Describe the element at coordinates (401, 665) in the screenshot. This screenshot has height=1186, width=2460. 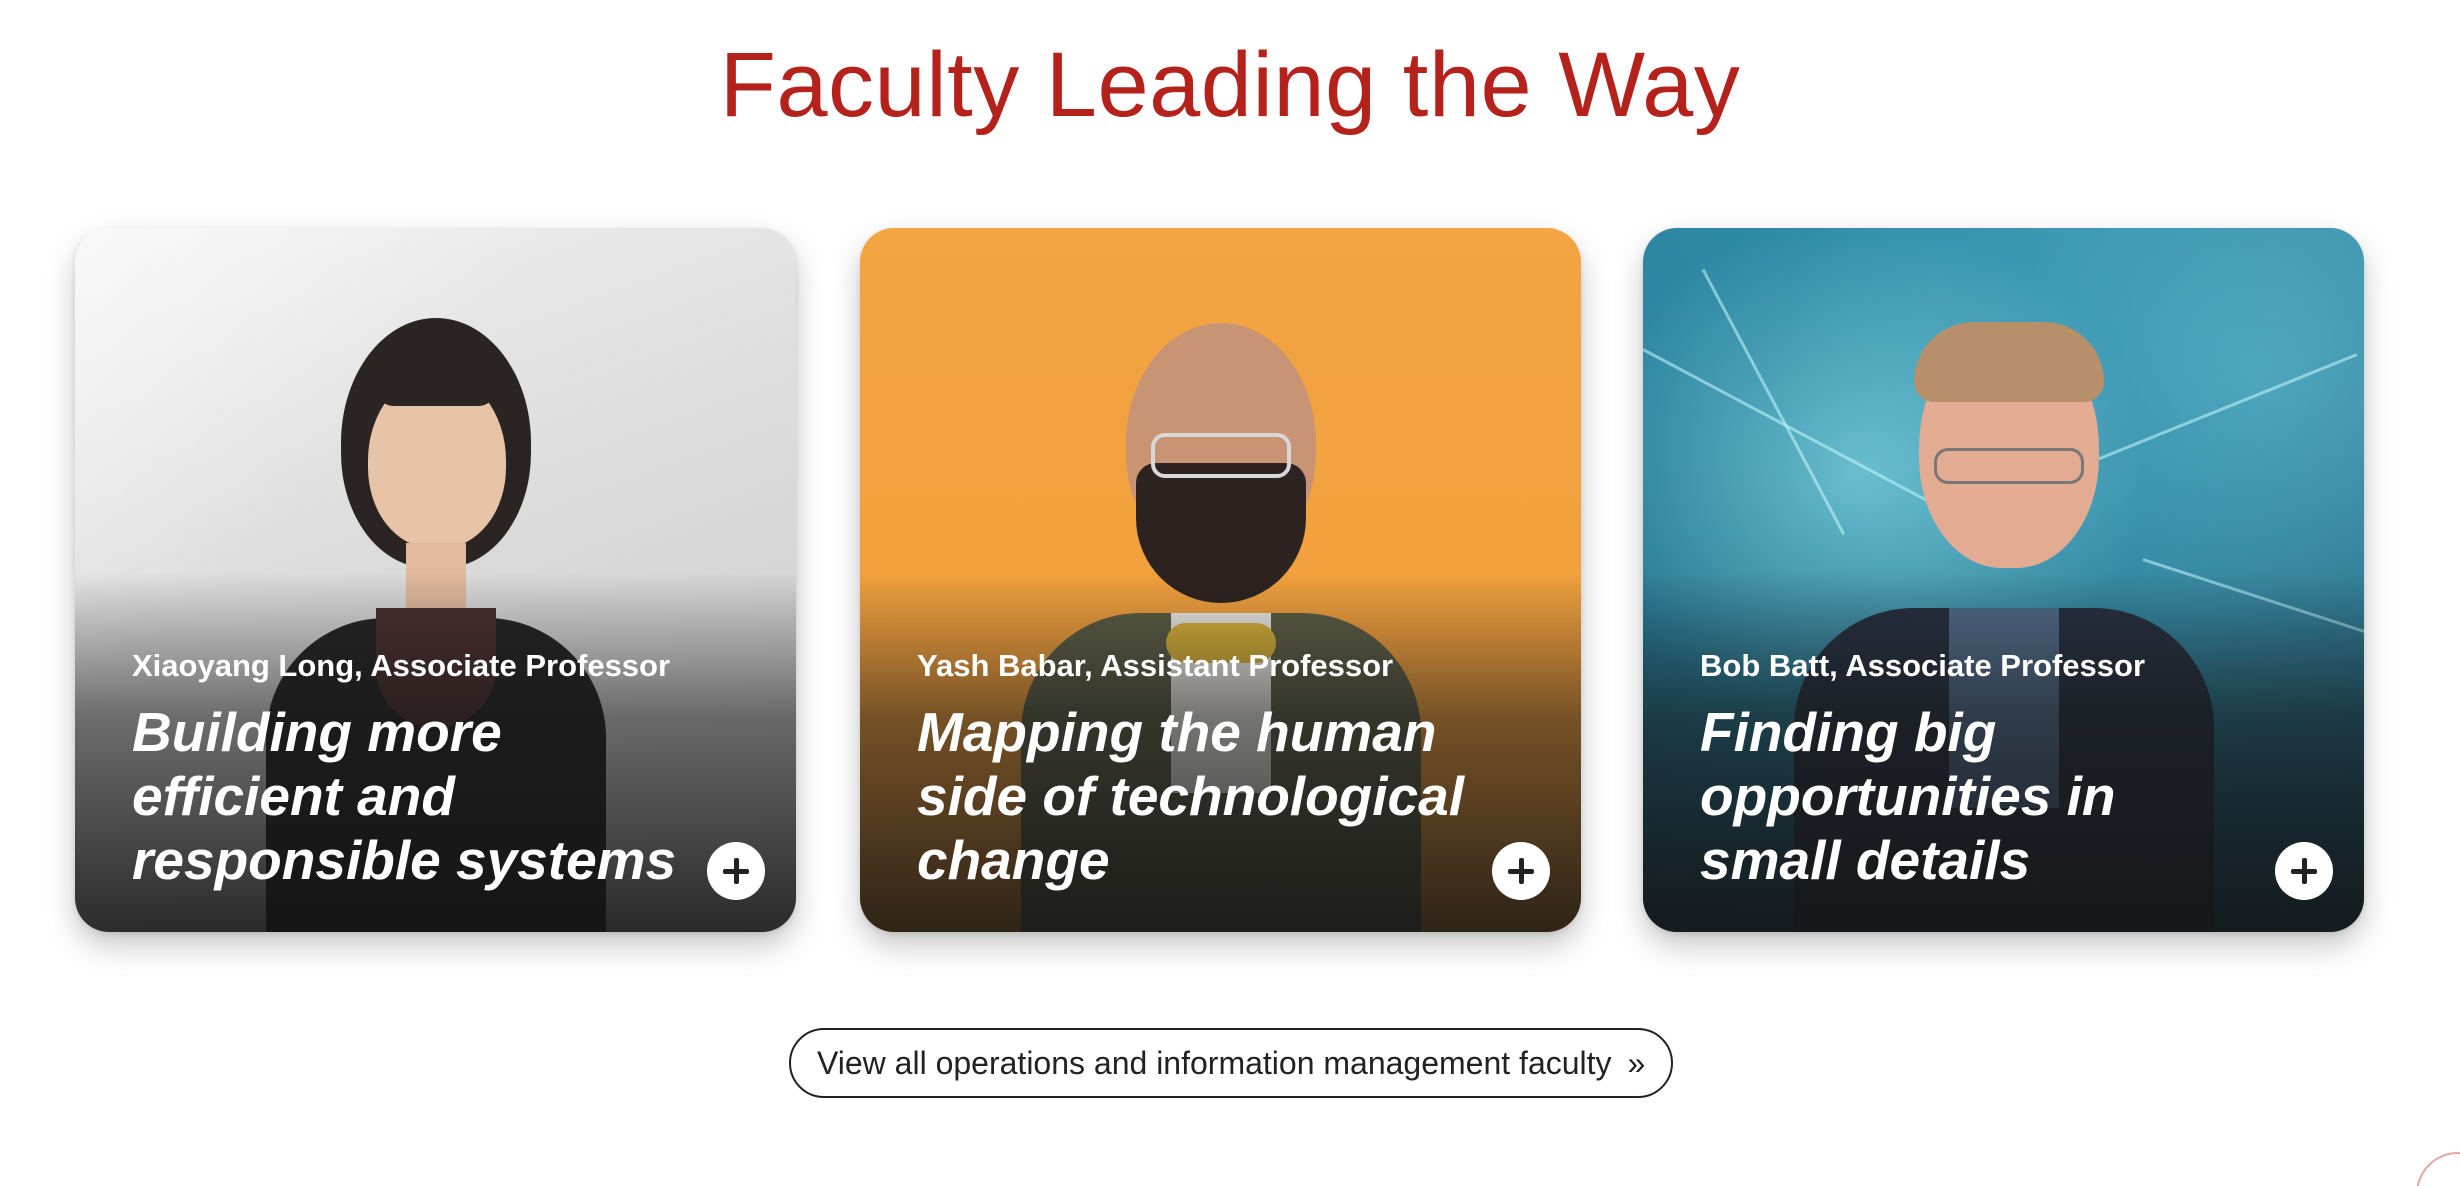
I see `faculty-name: Xiaoyang Long, Associate Professor` at that location.